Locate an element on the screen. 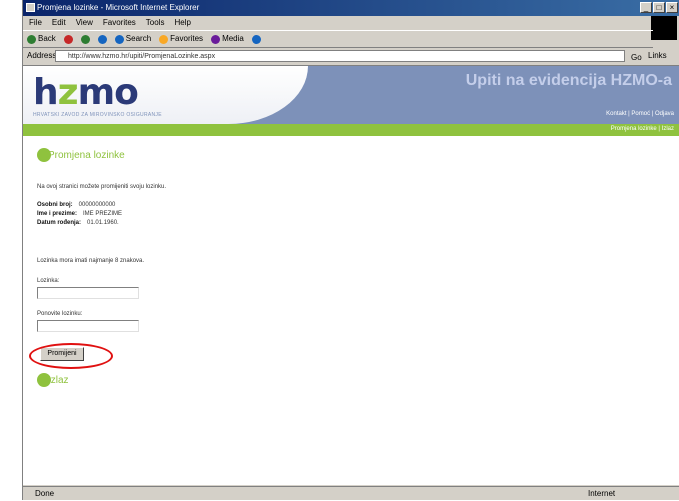 Image resolution: width=679 pixels, height=501 pixels. password-field is located at coordinates (88, 293).